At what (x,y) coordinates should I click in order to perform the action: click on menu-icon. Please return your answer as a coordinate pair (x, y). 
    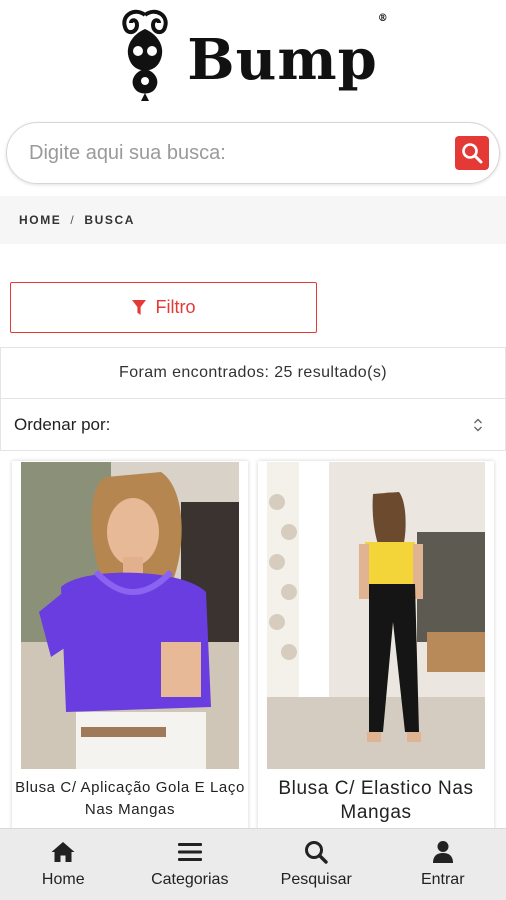
    Looking at the image, I should click on (189, 852).